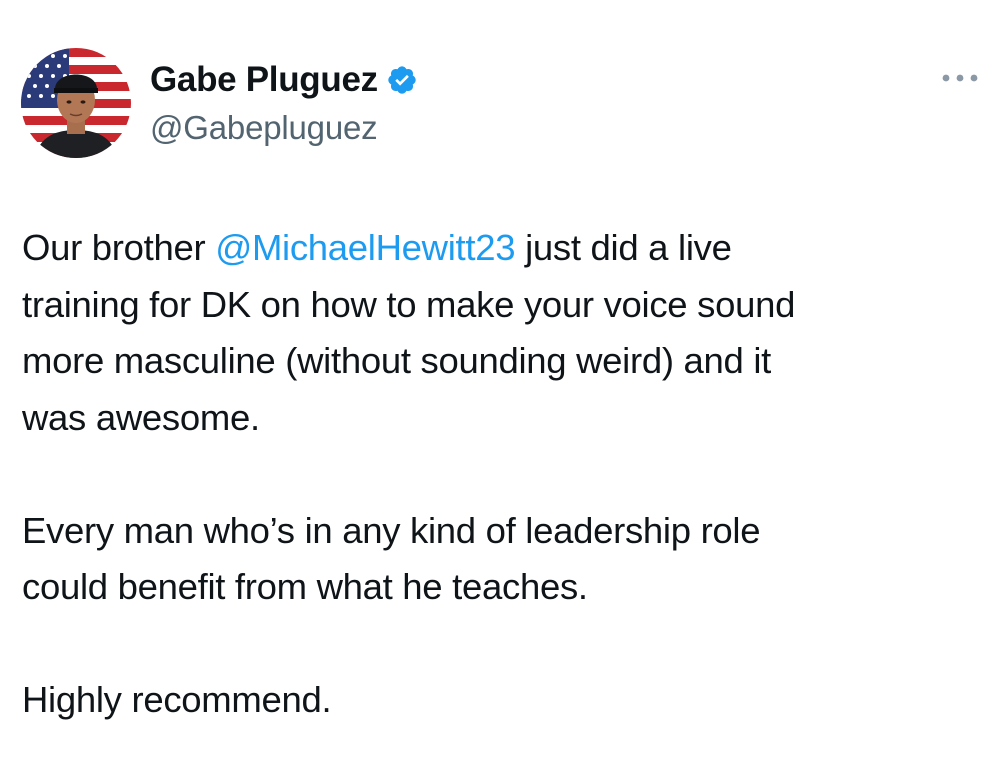  Describe the element at coordinates (960, 78) in the screenshot. I see `more-options-icon` at that location.